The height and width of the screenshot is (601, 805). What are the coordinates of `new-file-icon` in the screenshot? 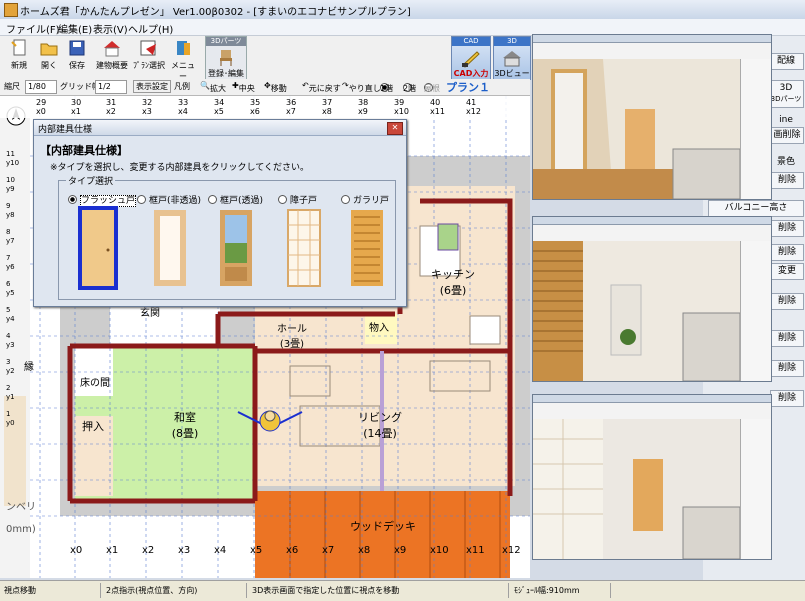 It's located at (19, 48).